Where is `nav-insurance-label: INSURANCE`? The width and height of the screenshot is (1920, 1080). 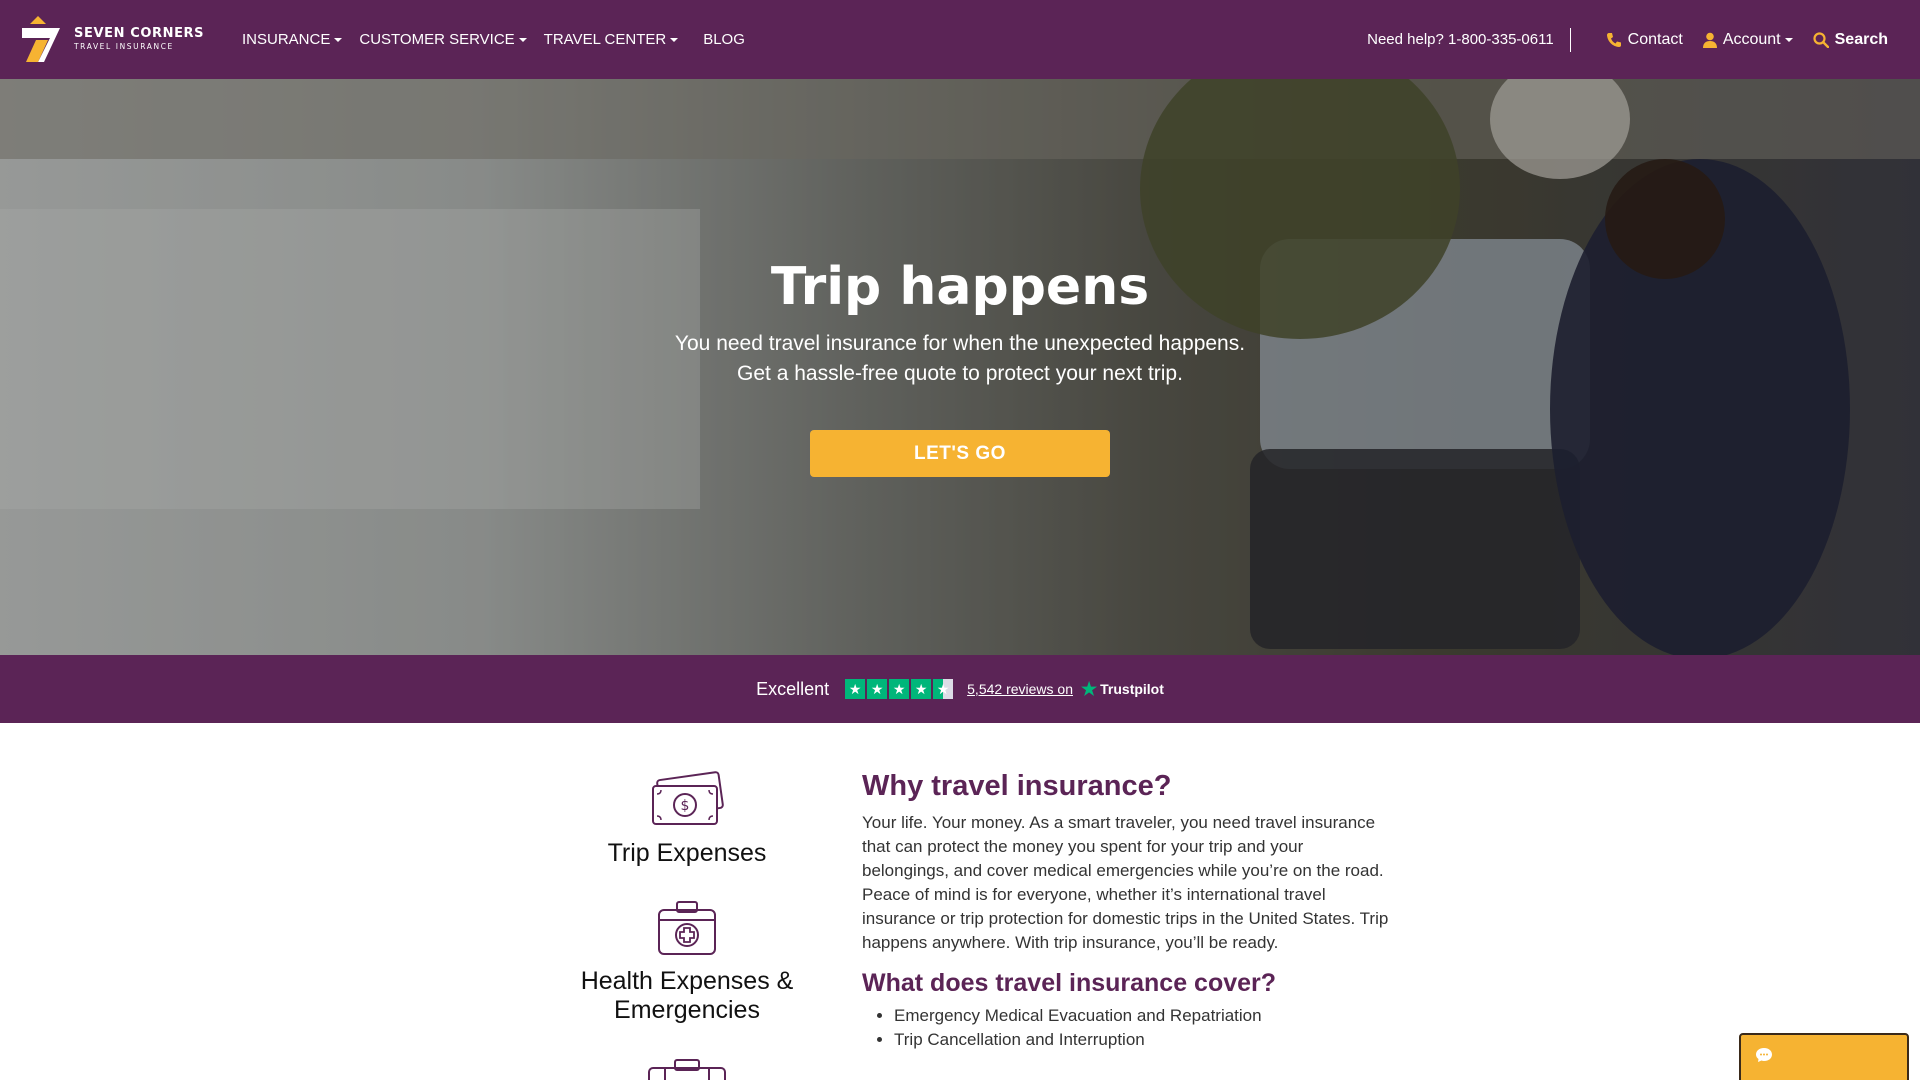 nav-insurance-label: INSURANCE is located at coordinates (286, 39).